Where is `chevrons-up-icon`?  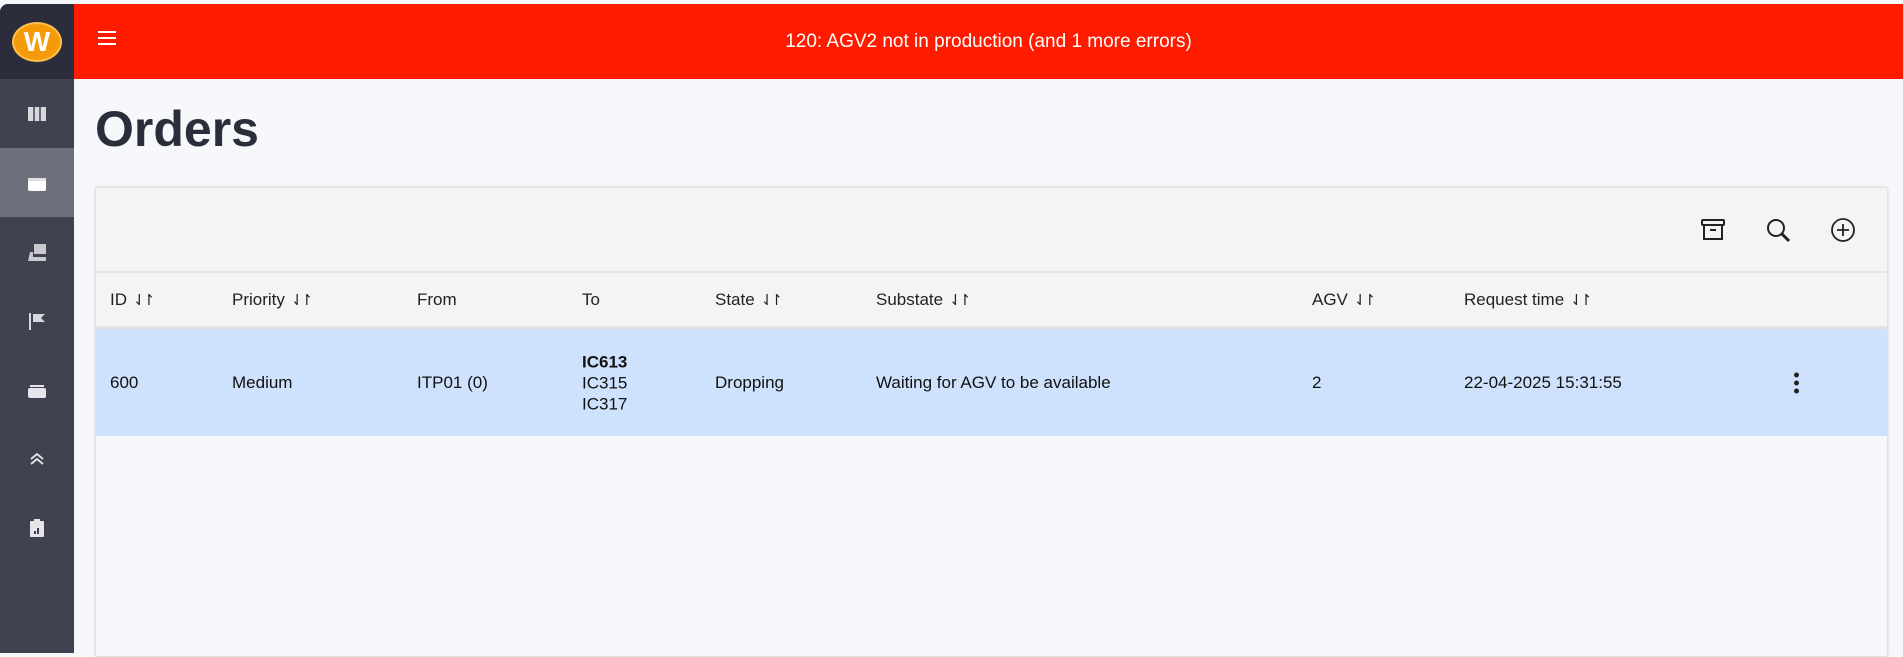 chevrons-up-icon is located at coordinates (37, 458).